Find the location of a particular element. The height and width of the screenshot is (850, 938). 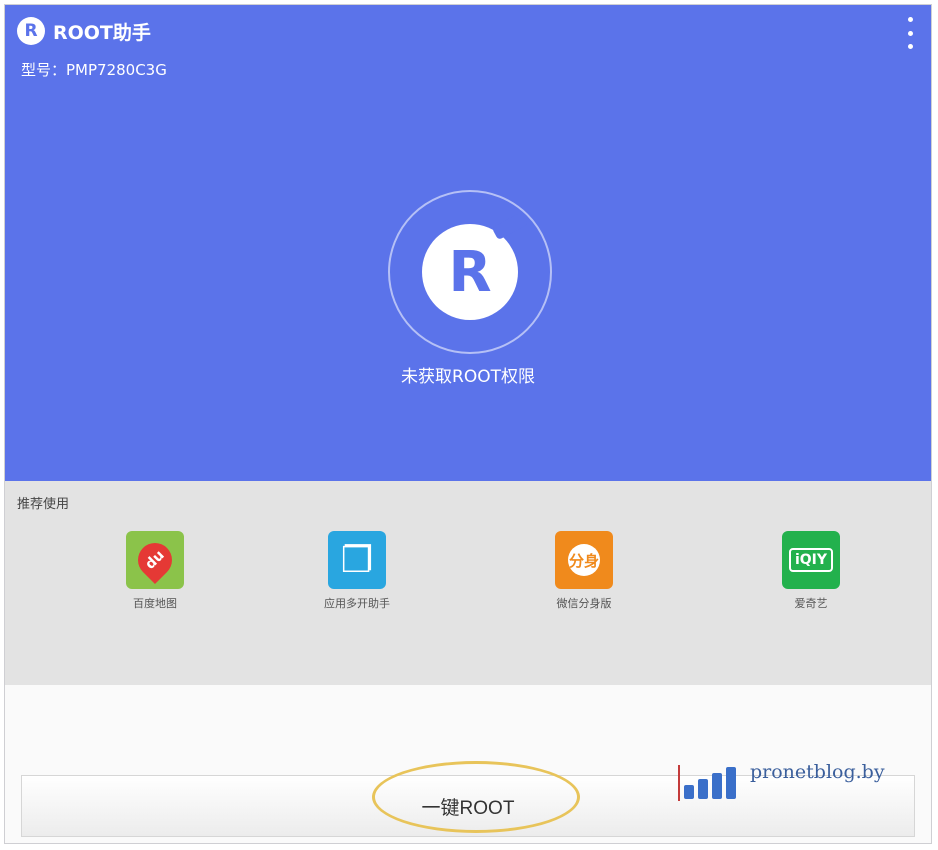

clone-chat-icon: 分身 is located at coordinates (584, 560).